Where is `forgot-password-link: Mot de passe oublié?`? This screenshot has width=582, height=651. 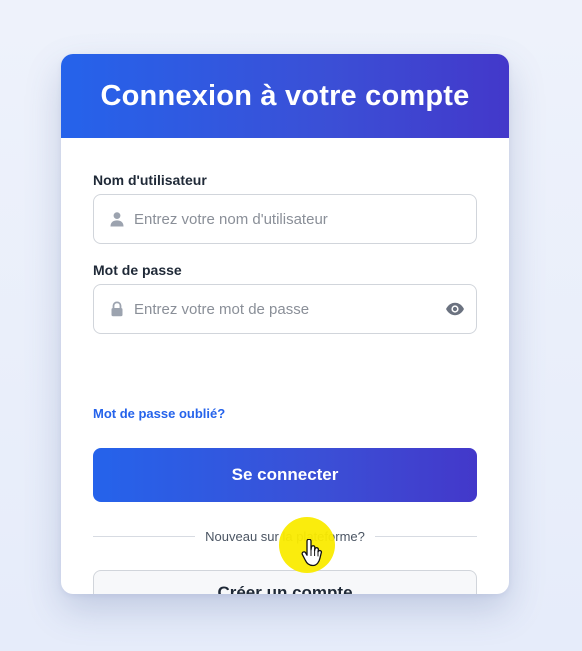 forgot-password-link: Mot de passe oublié? is located at coordinates (159, 413).